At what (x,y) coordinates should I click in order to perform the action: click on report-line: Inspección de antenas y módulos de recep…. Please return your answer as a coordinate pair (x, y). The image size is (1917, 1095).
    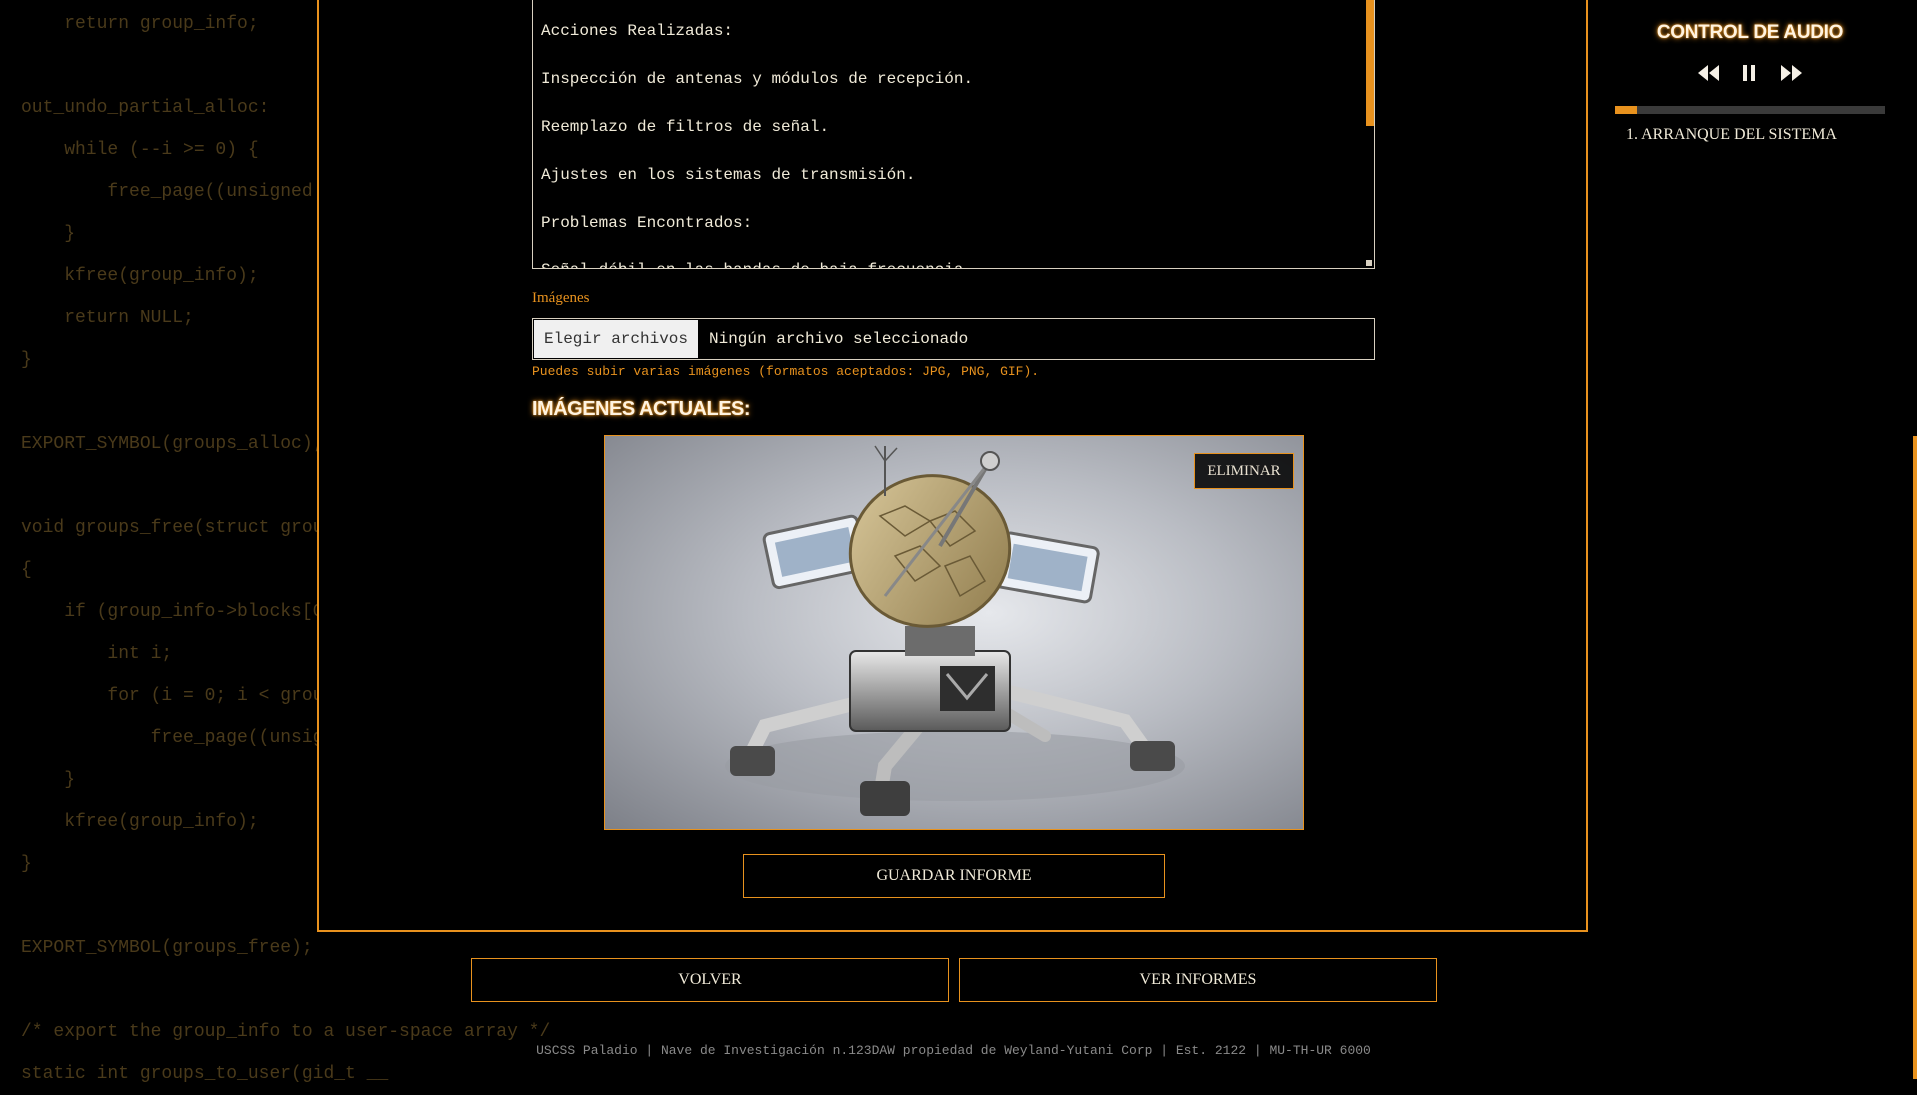
    Looking at the image, I should click on (757, 79).